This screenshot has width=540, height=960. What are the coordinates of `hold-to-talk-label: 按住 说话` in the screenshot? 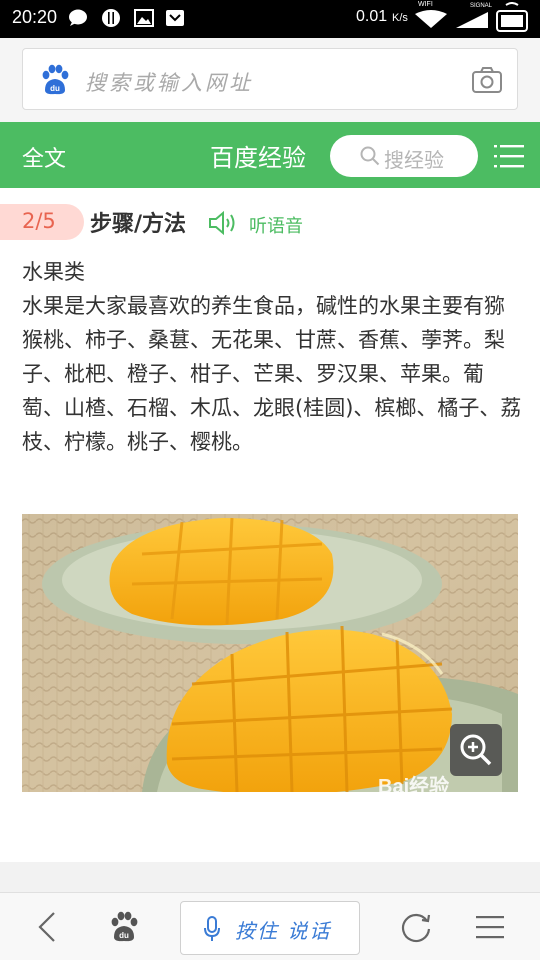 It's located at (283, 931).